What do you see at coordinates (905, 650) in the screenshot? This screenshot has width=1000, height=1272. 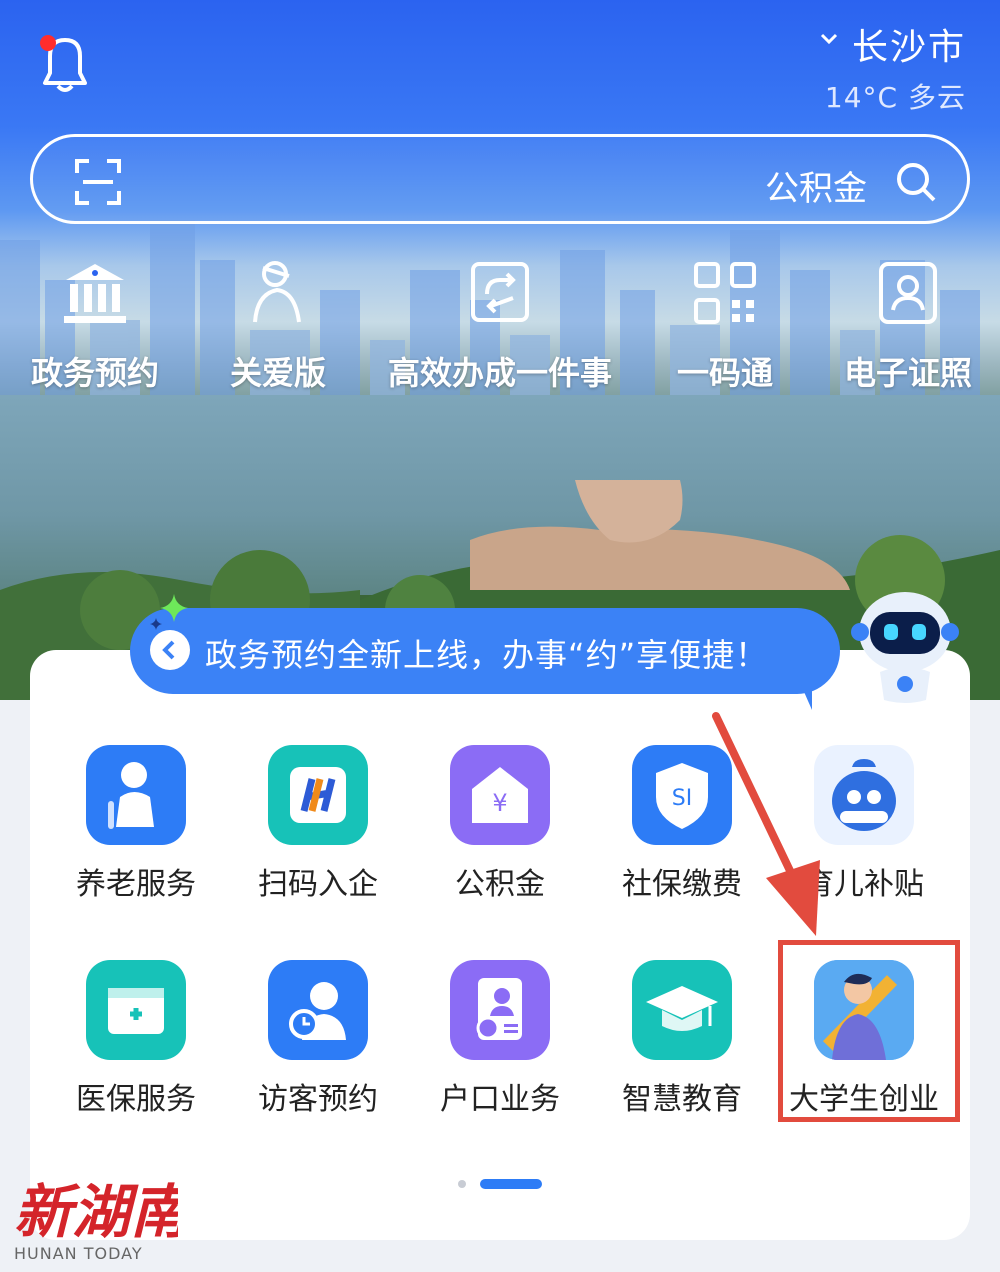 I see `robot-assistant-icon` at bounding box center [905, 650].